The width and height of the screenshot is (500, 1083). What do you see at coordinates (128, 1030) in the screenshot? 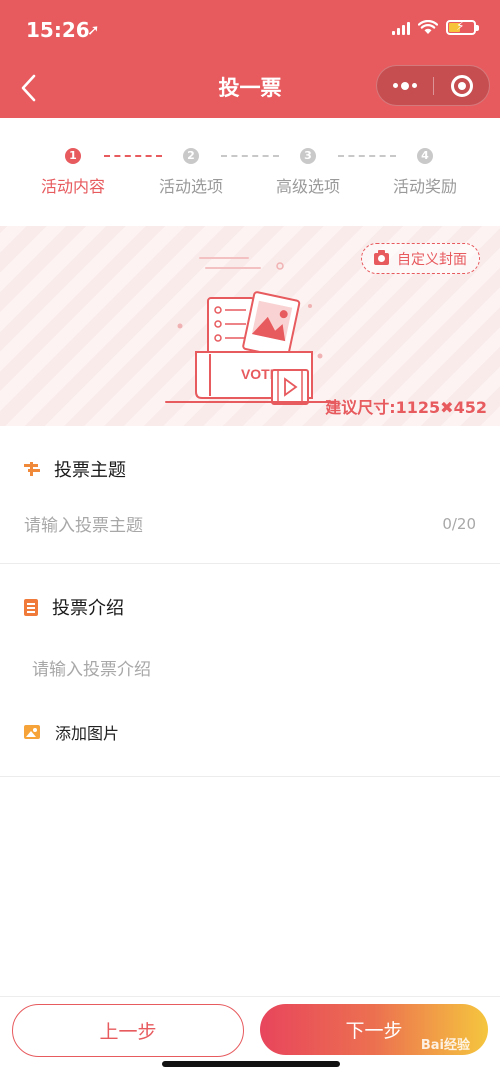
I see `prev-step-button: 上一步` at bounding box center [128, 1030].